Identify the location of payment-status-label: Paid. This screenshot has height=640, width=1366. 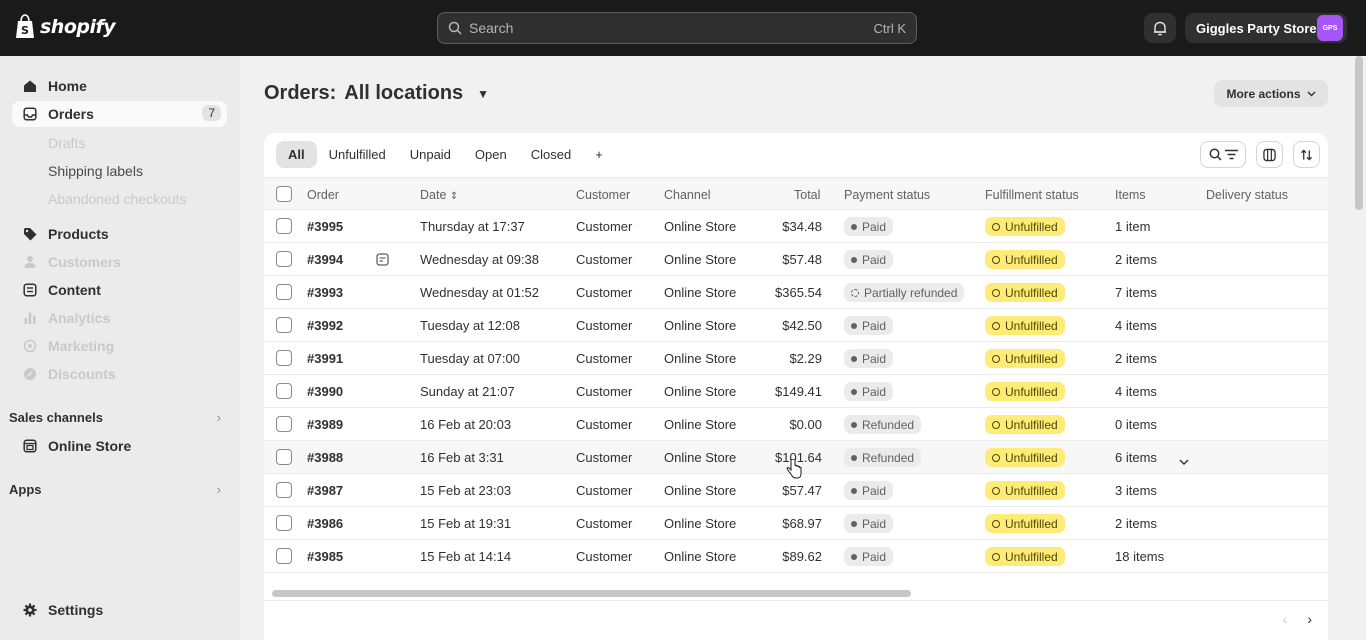
(874, 391).